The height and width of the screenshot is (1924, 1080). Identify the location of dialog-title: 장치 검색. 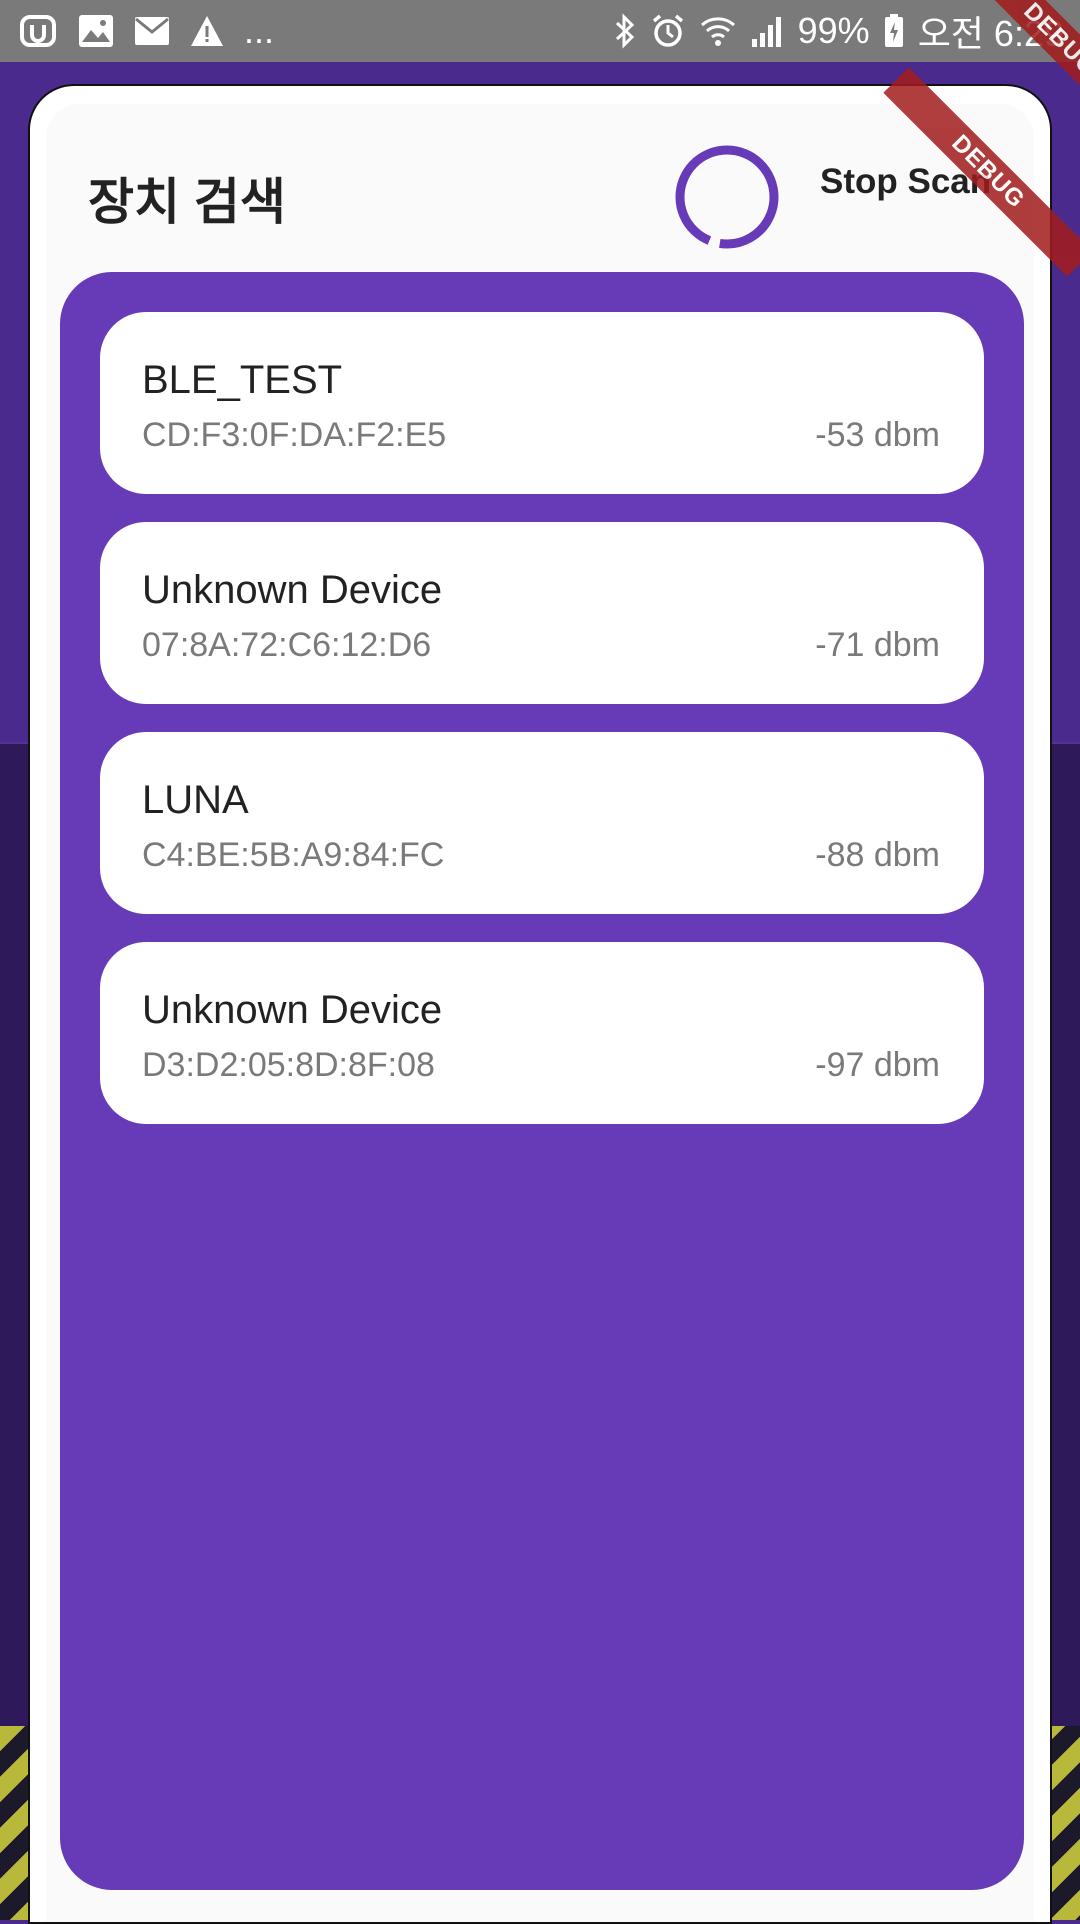
(187, 202).